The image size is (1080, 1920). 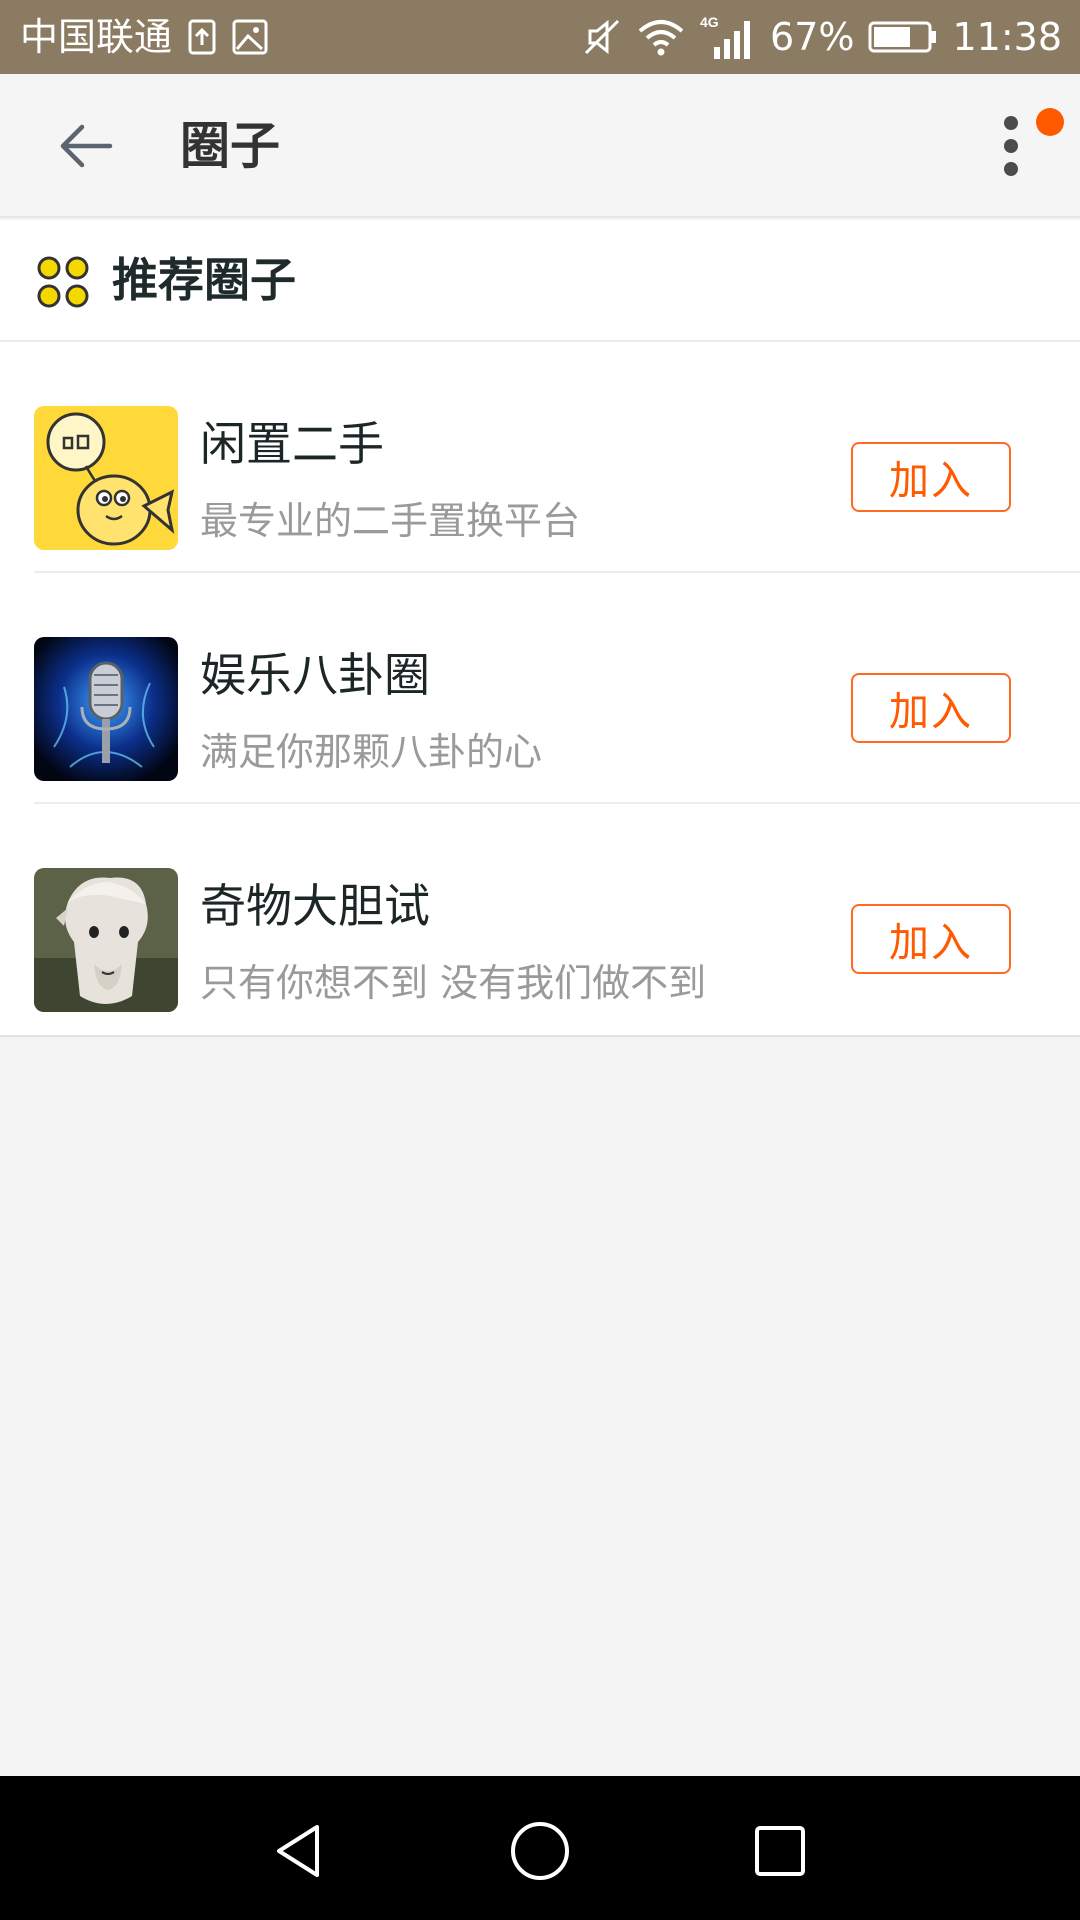 What do you see at coordinates (202, 37) in the screenshot?
I see `upload-notification-icon` at bounding box center [202, 37].